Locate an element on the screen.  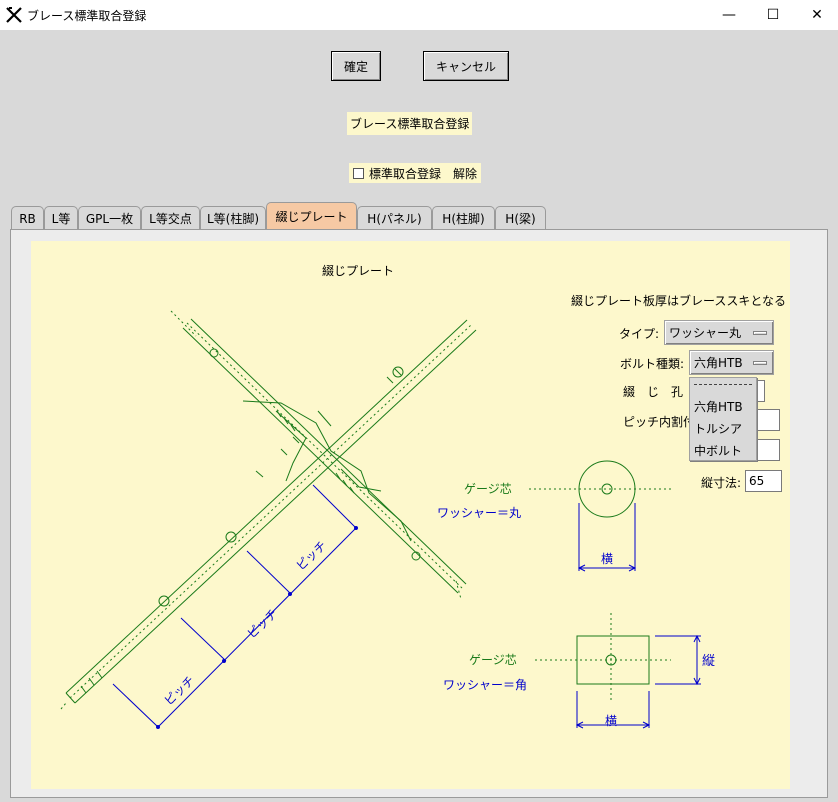
vertical-label-square: 縦 is located at coordinates (708, 661).